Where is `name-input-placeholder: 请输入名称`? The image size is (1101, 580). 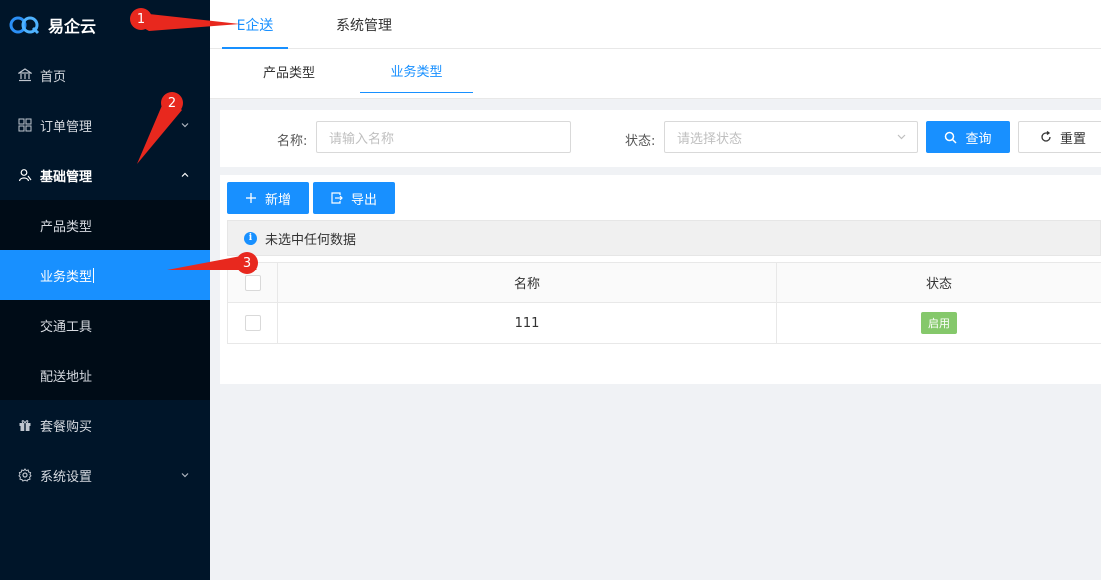
name-input-placeholder: 请输入名称 is located at coordinates (362, 139).